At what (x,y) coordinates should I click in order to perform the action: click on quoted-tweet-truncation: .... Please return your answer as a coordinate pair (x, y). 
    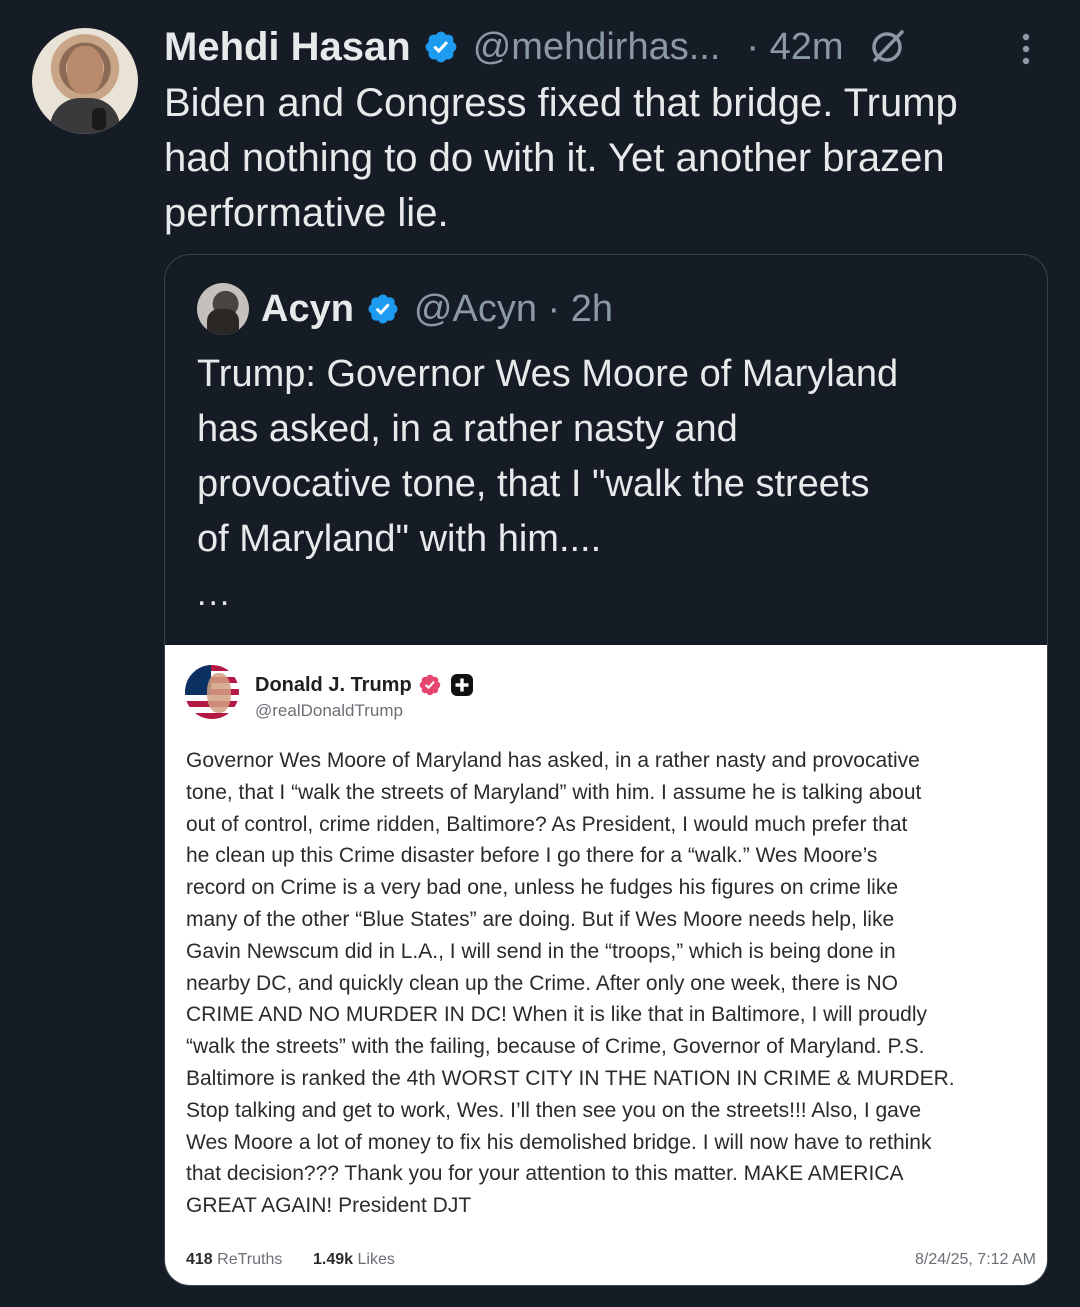
    Looking at the image, I should click on (214, 594).